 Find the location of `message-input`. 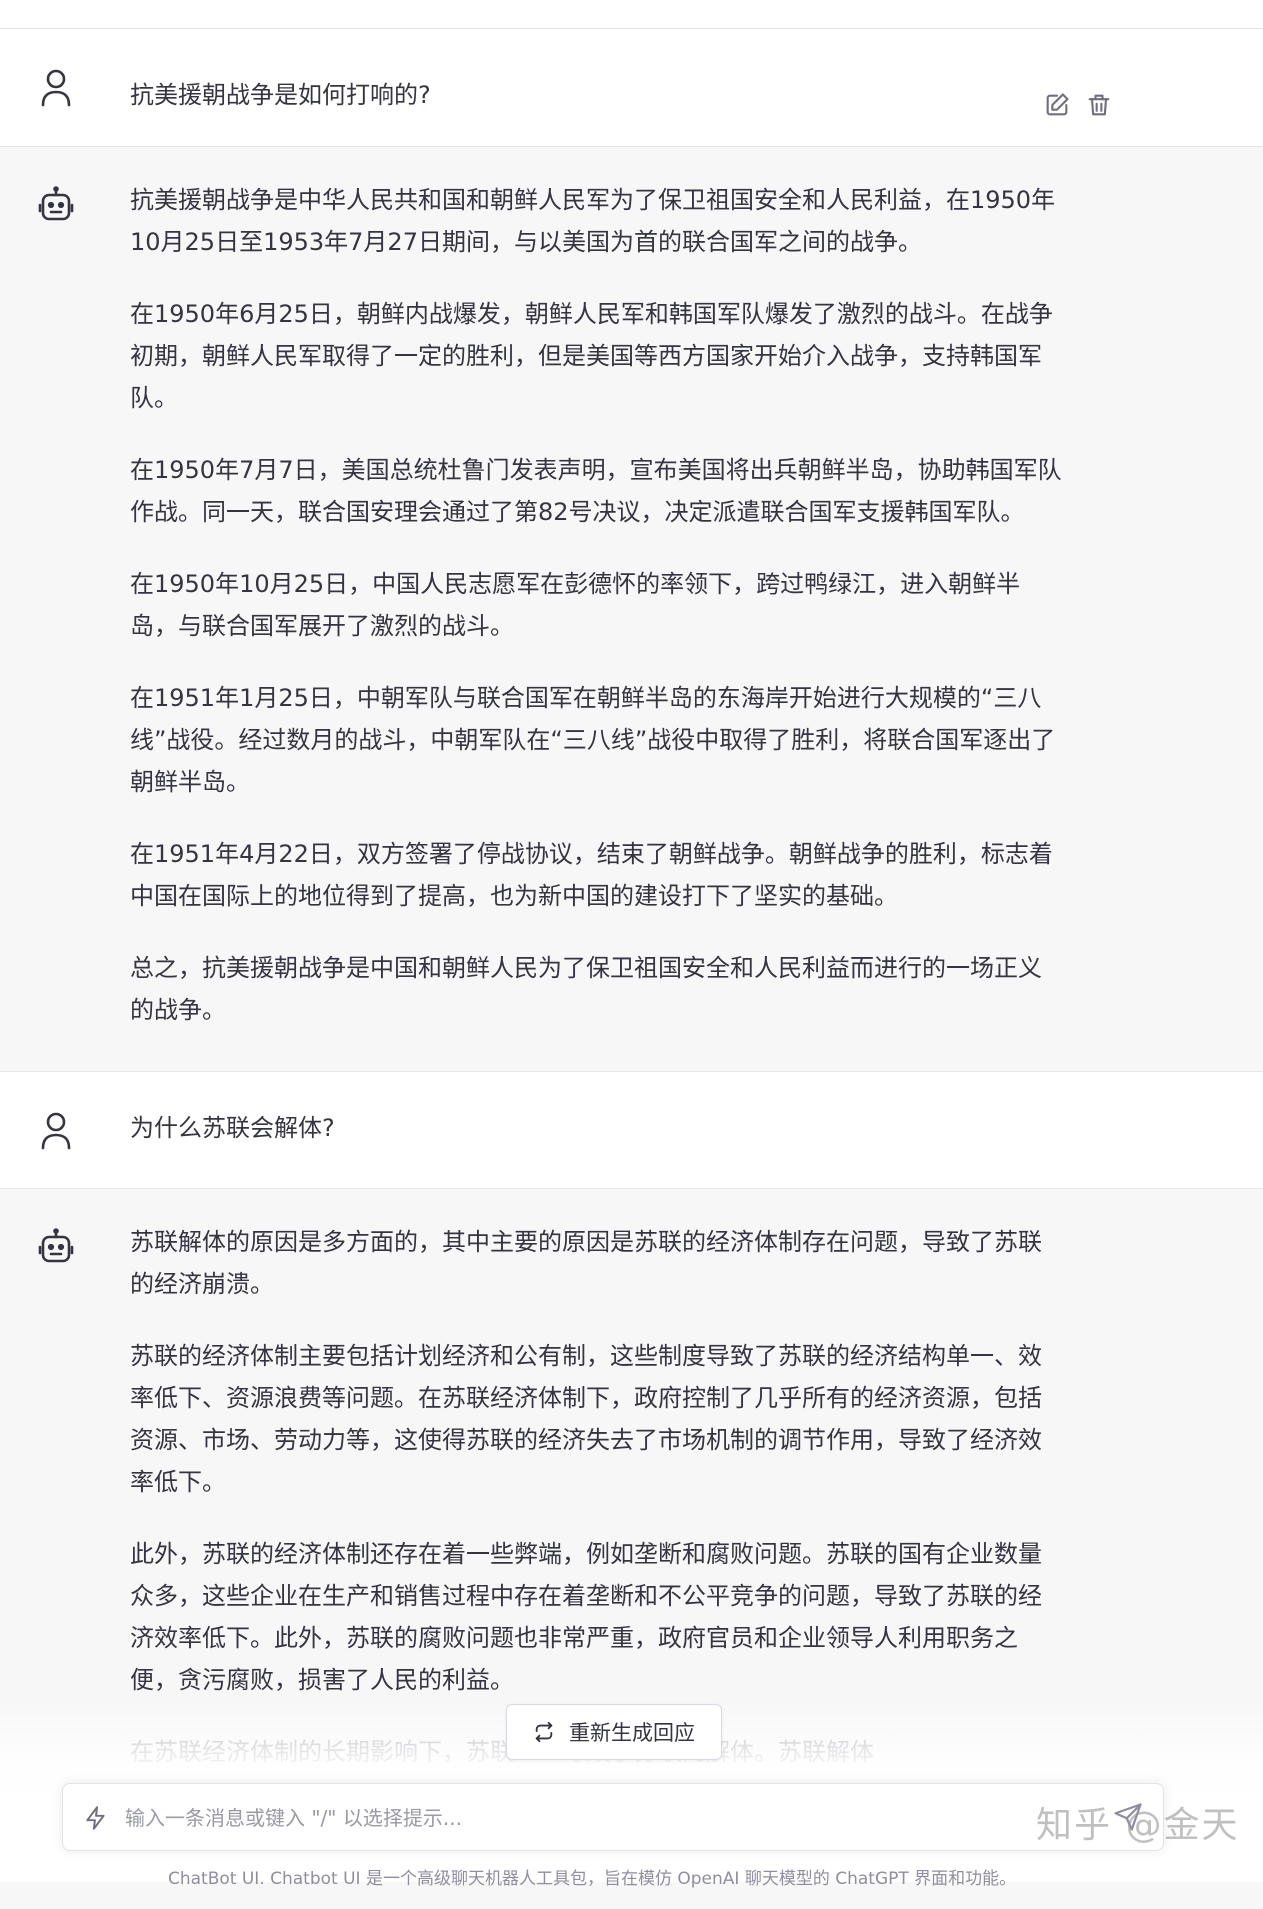

message-input is located at coordinates (575, 1818).